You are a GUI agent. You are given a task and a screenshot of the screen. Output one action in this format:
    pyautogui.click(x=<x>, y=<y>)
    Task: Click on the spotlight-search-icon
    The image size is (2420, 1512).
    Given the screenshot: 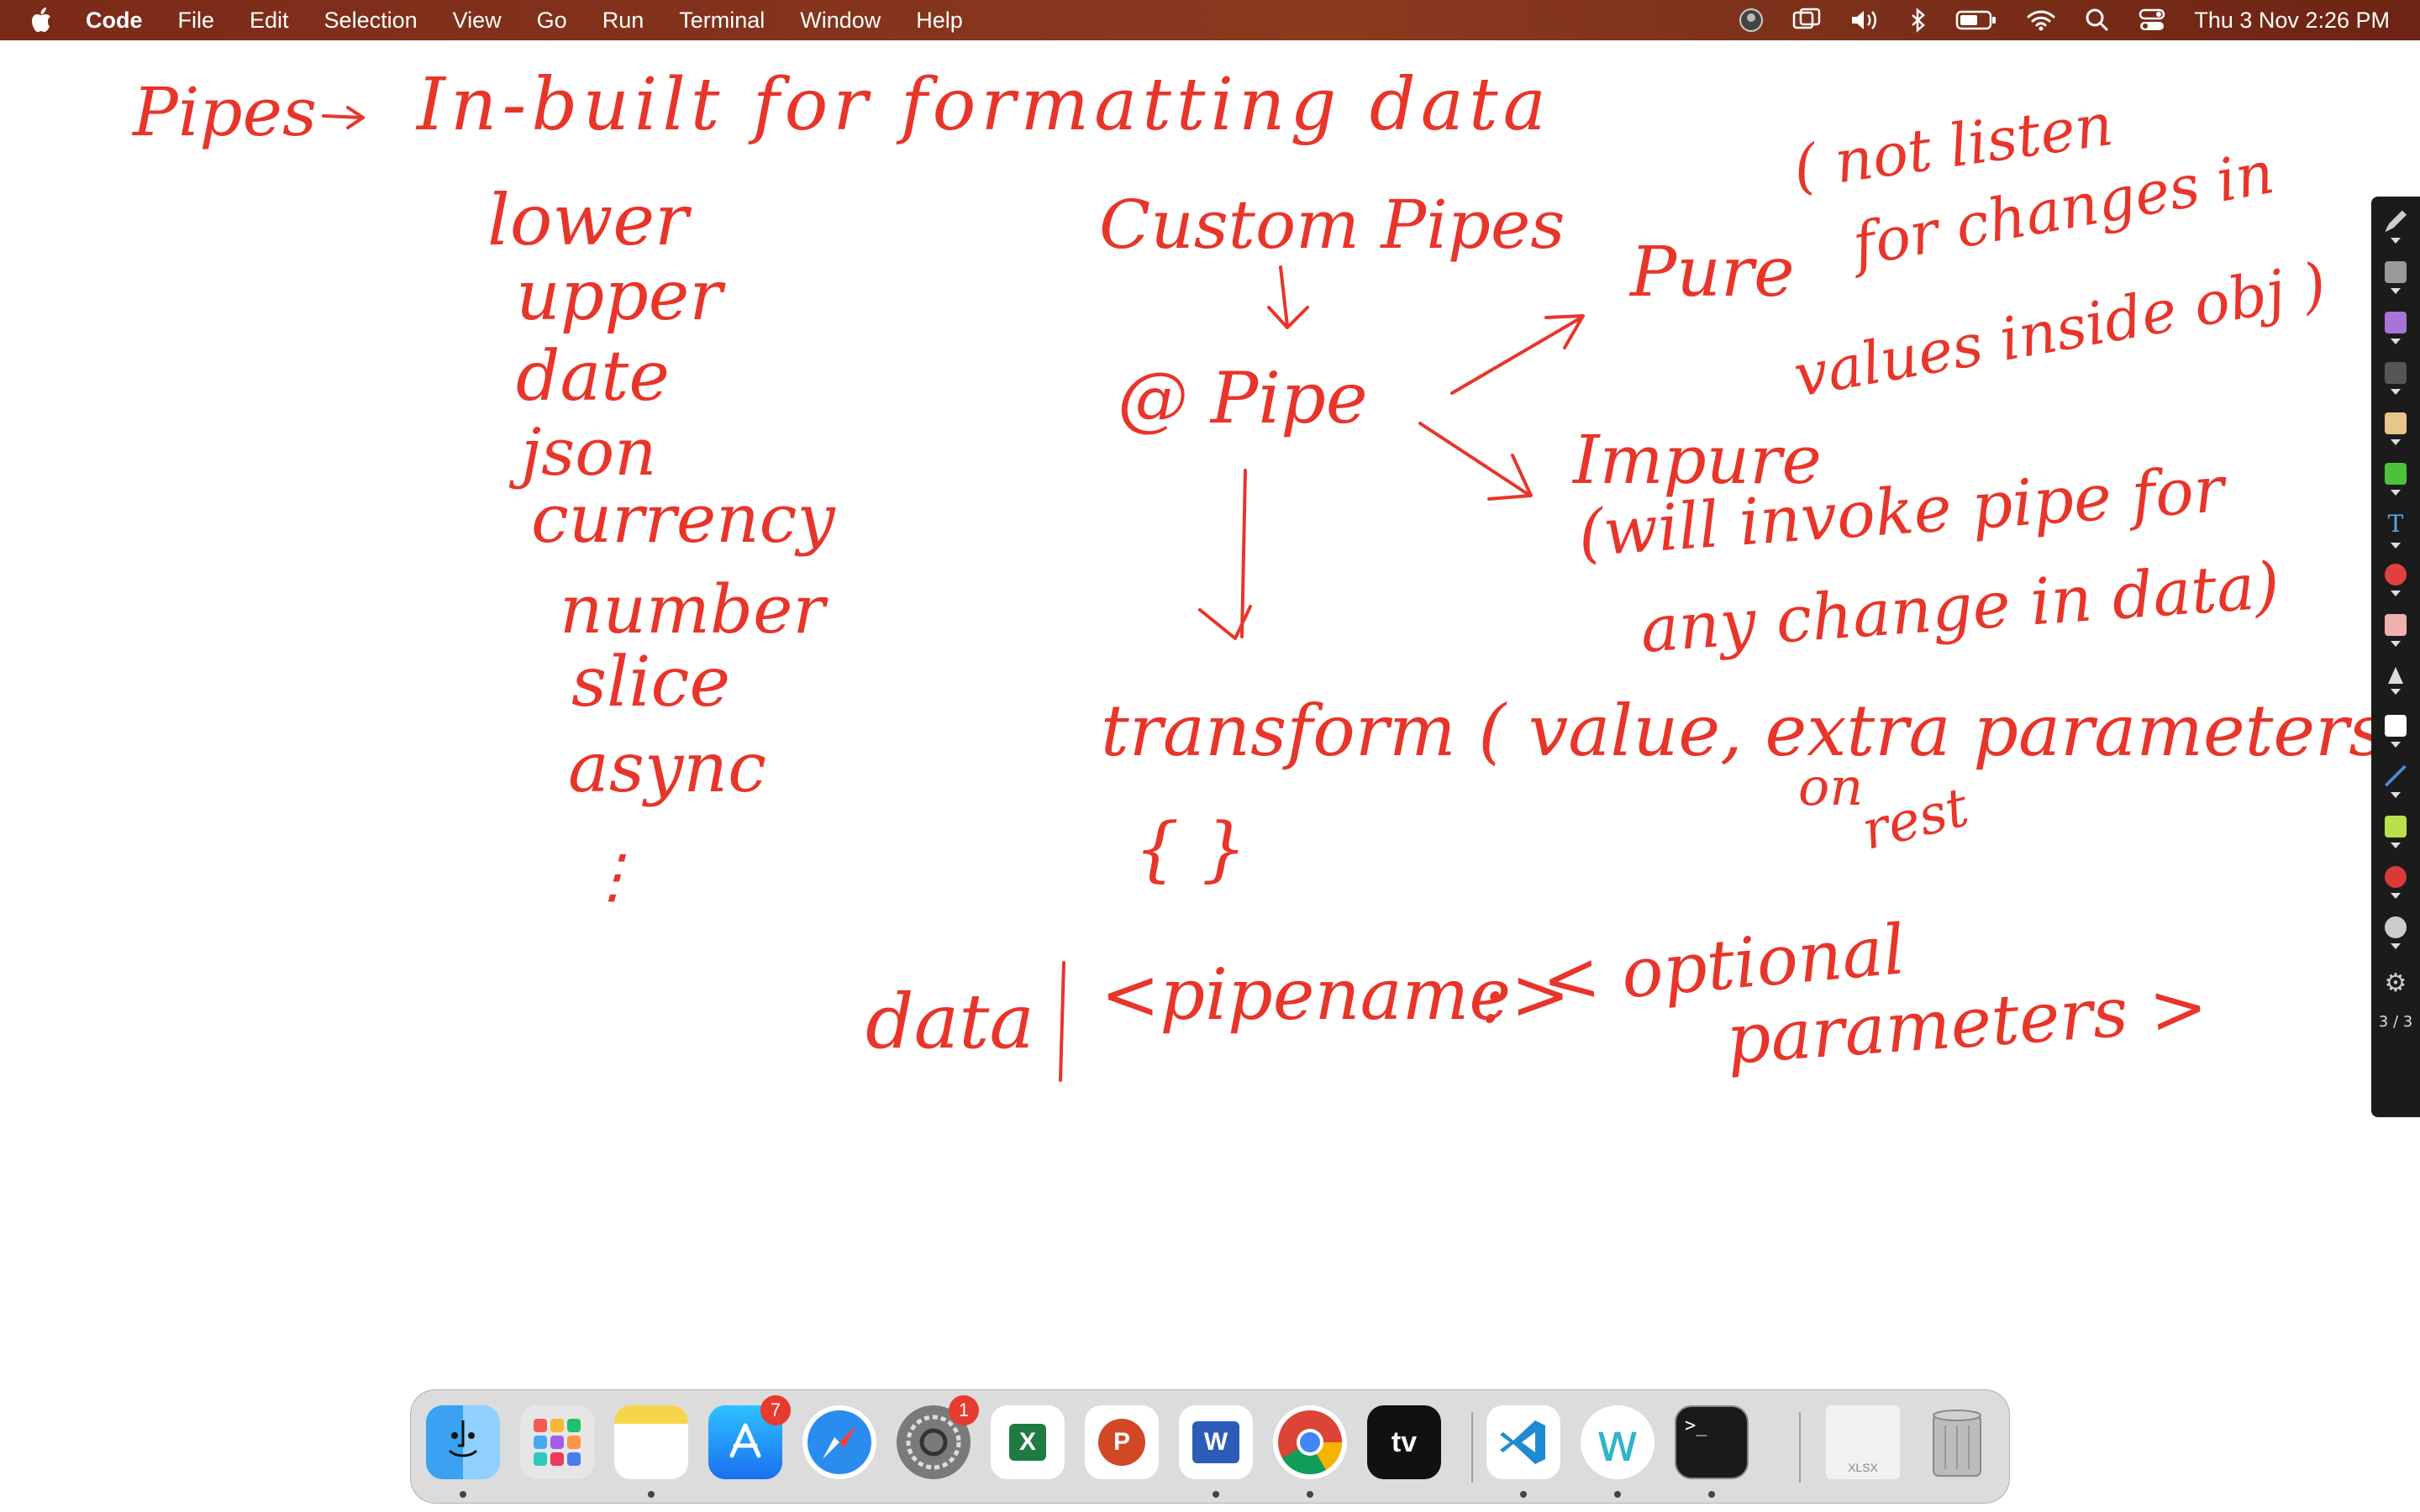 What is the action you would take?
    pyautogui.click(x=2097, y=20)
    